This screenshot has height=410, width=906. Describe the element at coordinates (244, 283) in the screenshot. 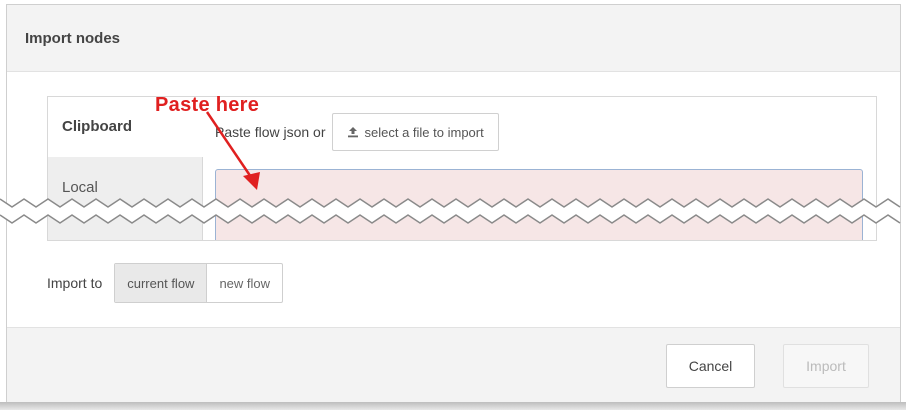

I see `option-new-flow: new flow` at that location.